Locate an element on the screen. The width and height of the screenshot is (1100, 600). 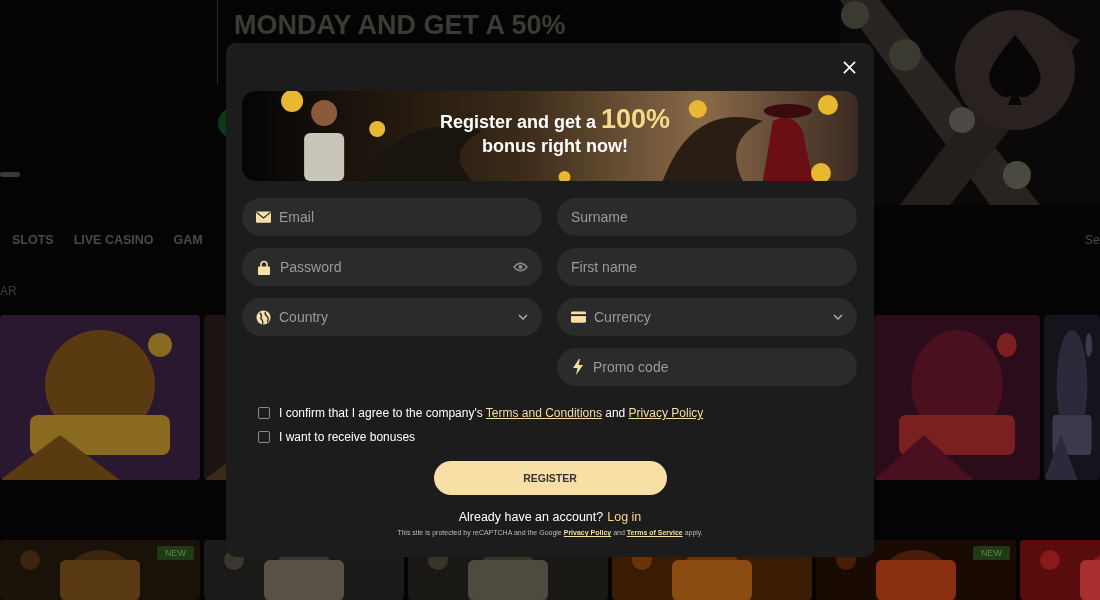
banner-title: Register and get a 100% bonus right now! is located at coordinates (554, 132).